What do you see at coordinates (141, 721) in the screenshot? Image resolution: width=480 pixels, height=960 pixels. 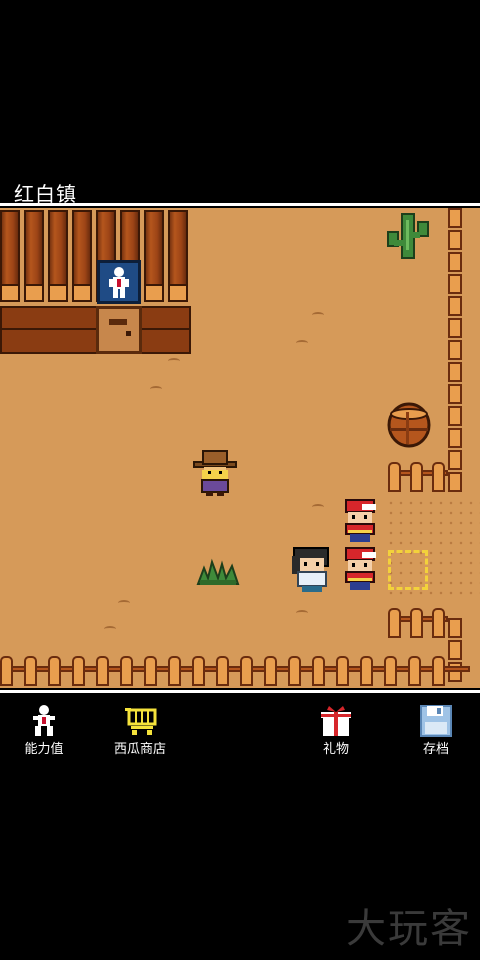 I see `shopping-cart-icon` at bounding box center [141, 721].